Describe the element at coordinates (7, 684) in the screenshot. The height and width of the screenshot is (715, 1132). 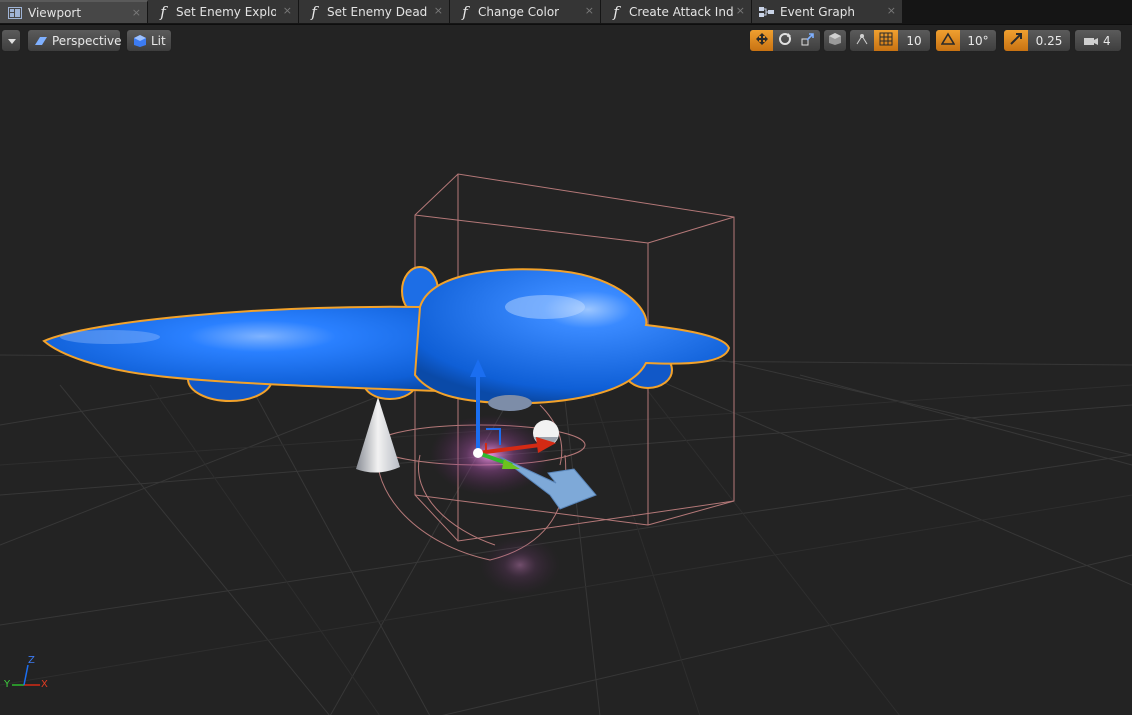
I see `axis-y-label: Y` at that location.